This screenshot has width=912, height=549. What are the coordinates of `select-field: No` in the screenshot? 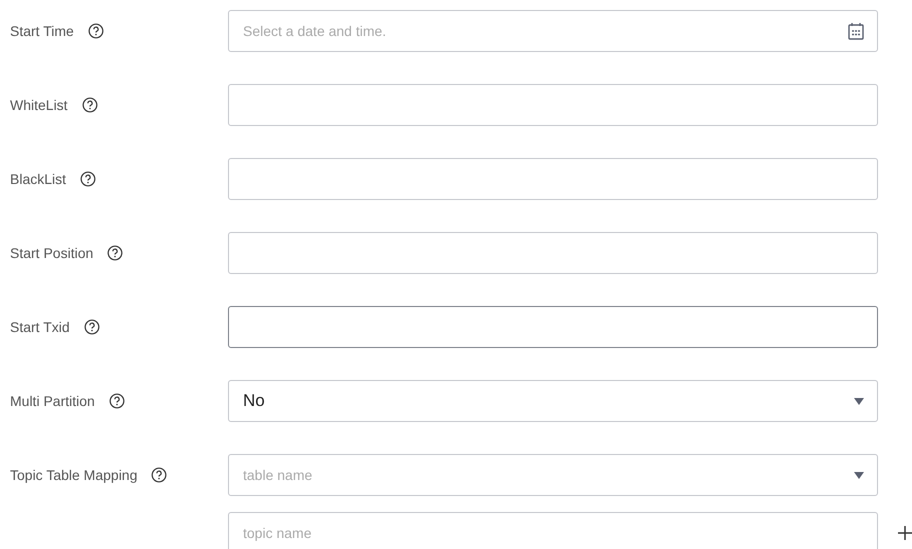 It's located at (553, 401).